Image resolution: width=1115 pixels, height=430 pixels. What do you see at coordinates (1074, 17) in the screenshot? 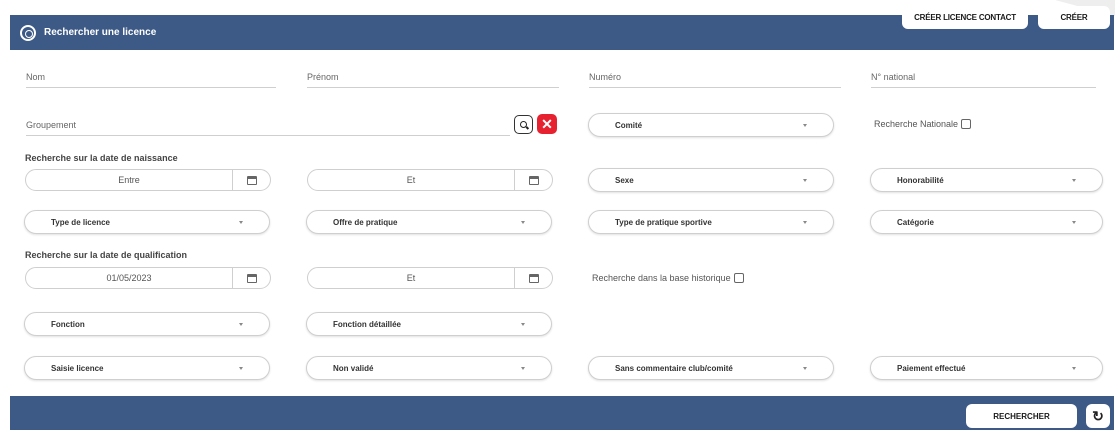
I see `create-button: CRÉER` at bounding box center [1074, 17].